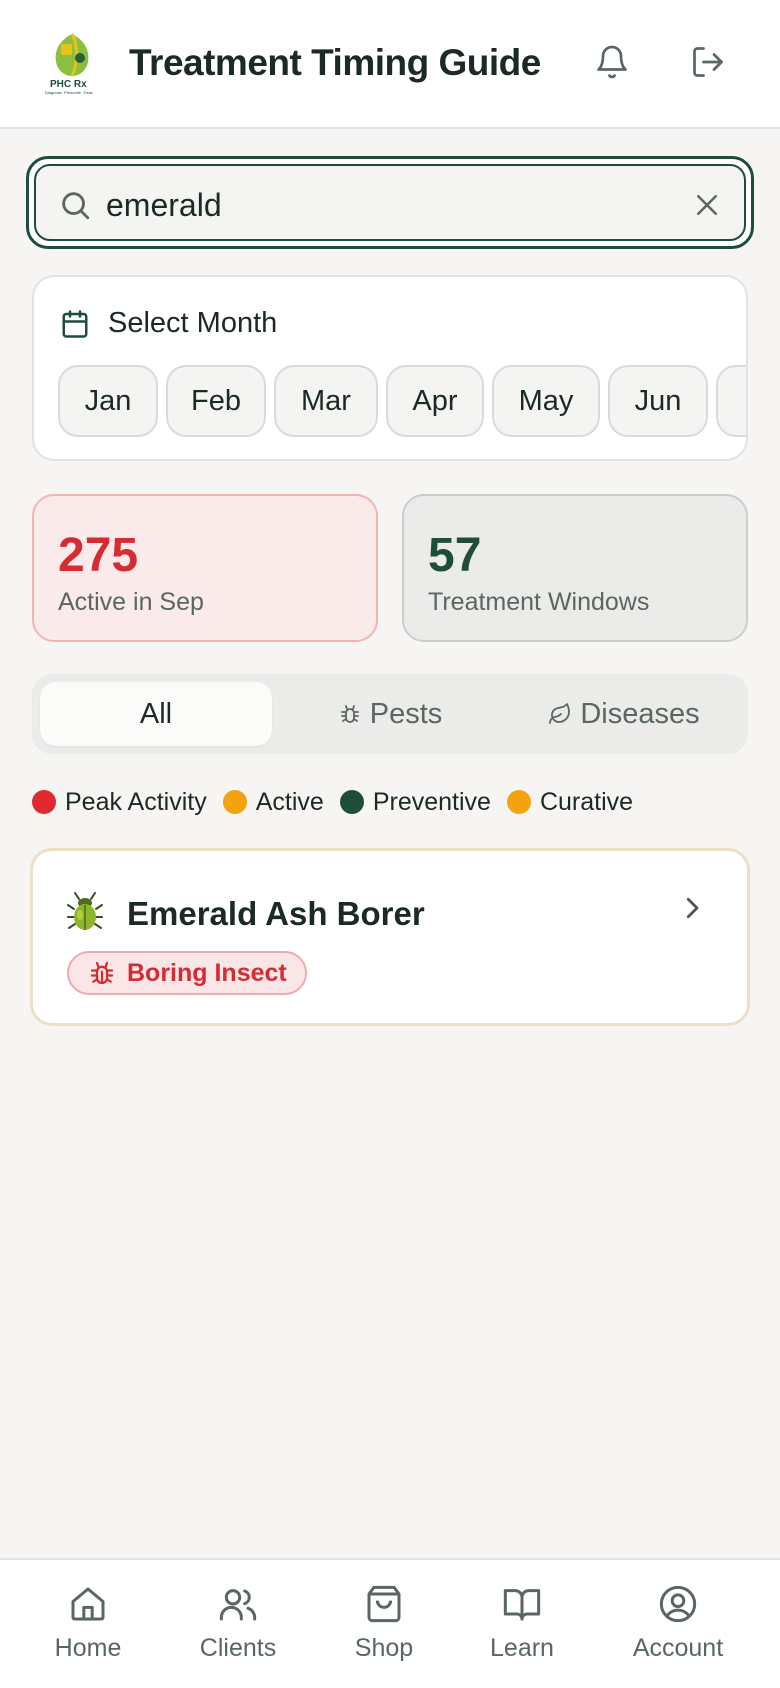 This screenshot has height=1688, width=780. Describe the element at coordinates (276, 913) in the screenshot. I see `result-title: Emerald Ash Borer` at that location.